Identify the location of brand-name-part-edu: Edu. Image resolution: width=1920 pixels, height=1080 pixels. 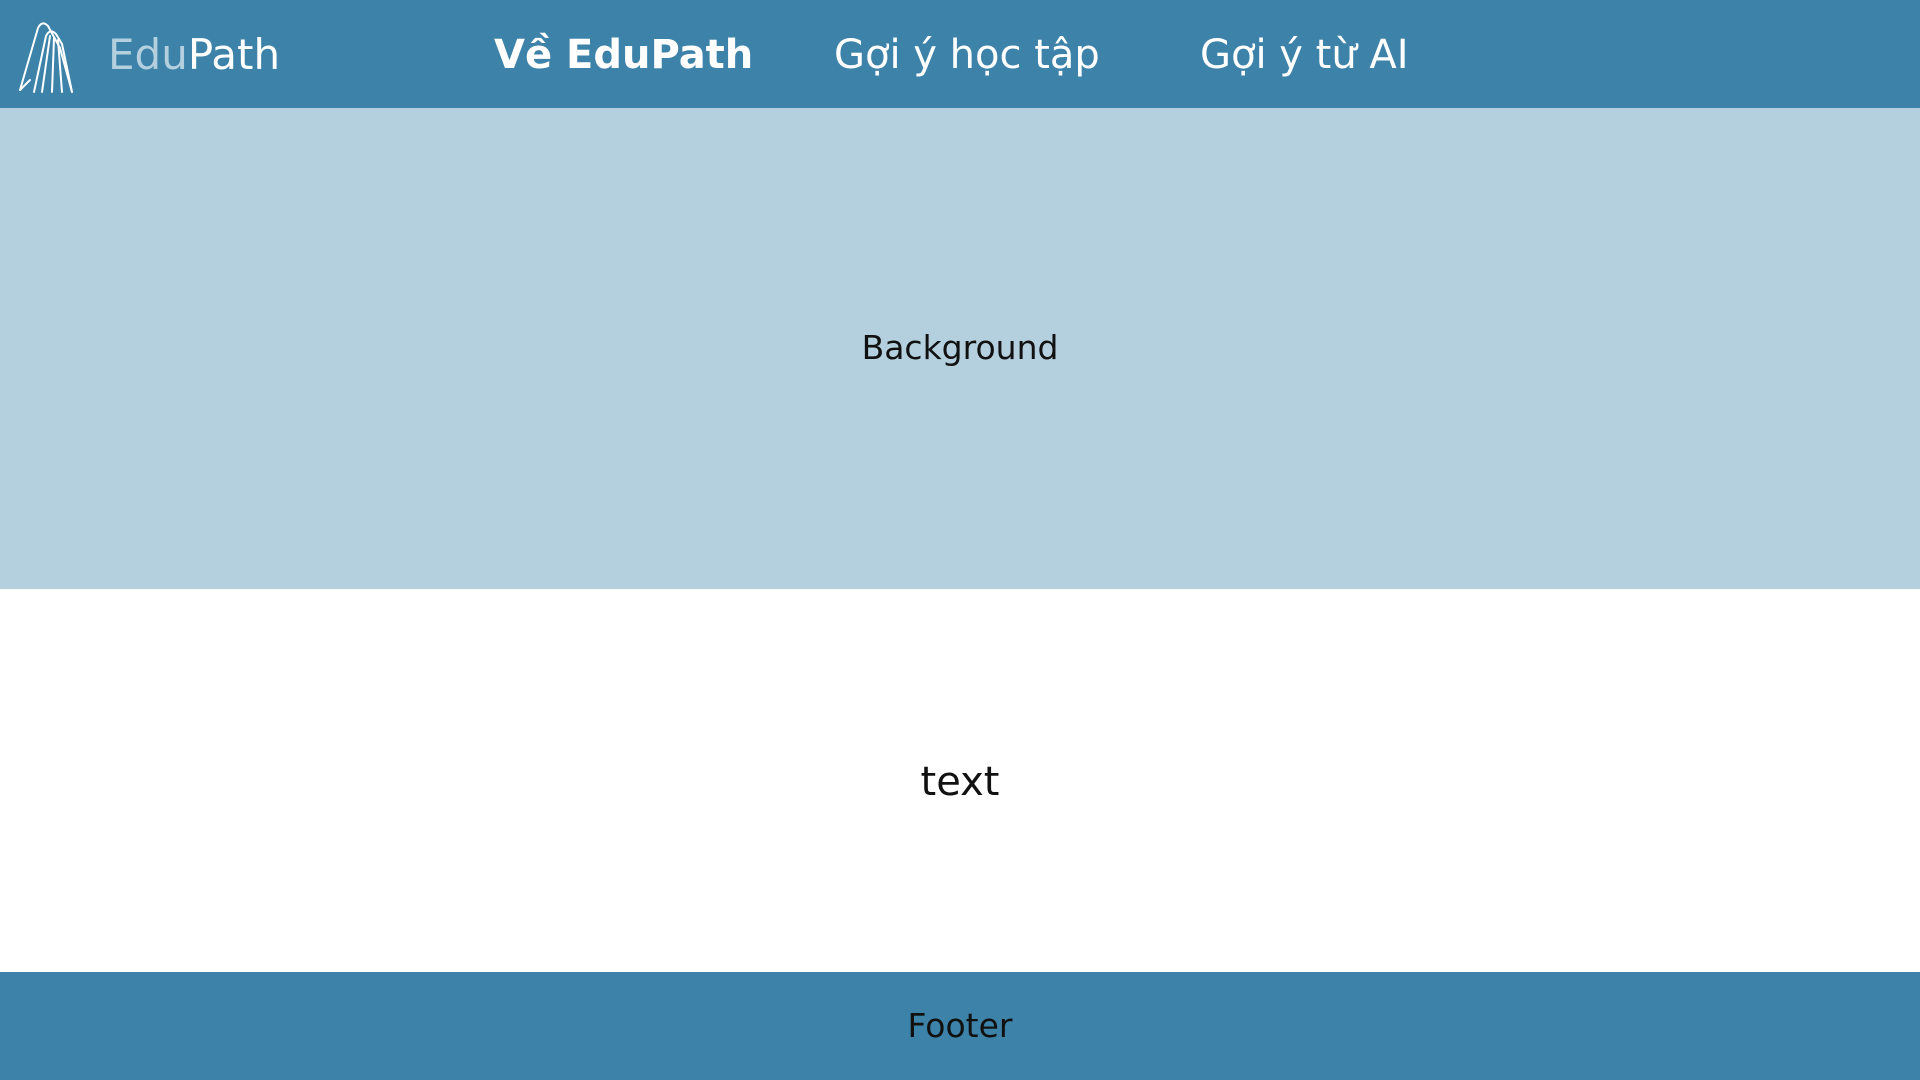
(148, 54).